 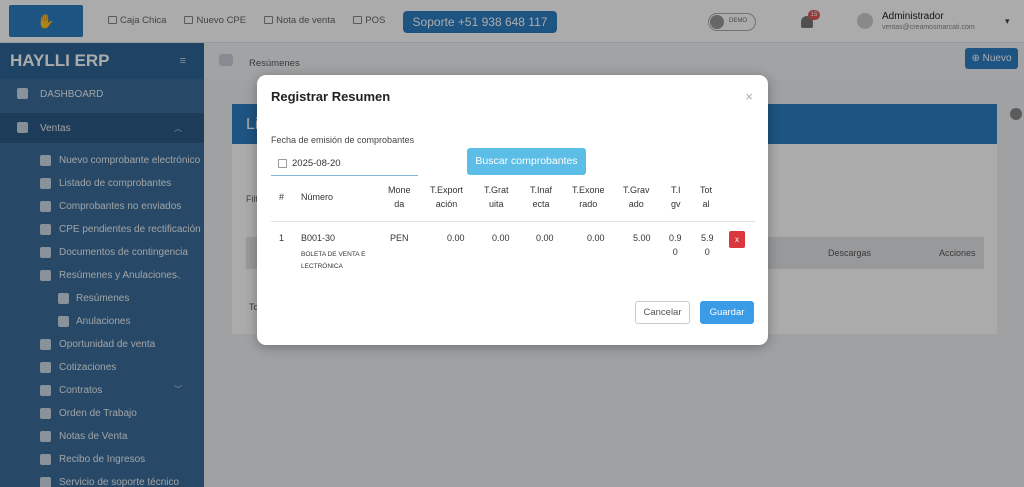 What do you see at coordinates (706, 197) in the screenshot?
I see `col-total: Tot al` at bounding box center [706, 197].